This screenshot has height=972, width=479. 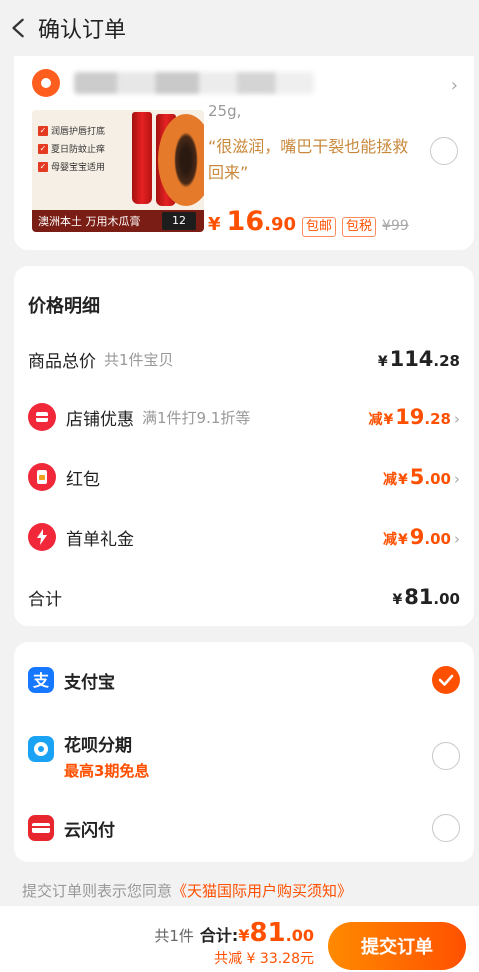 I want to click on total-label: 合计:, so click(x=219, y=935).